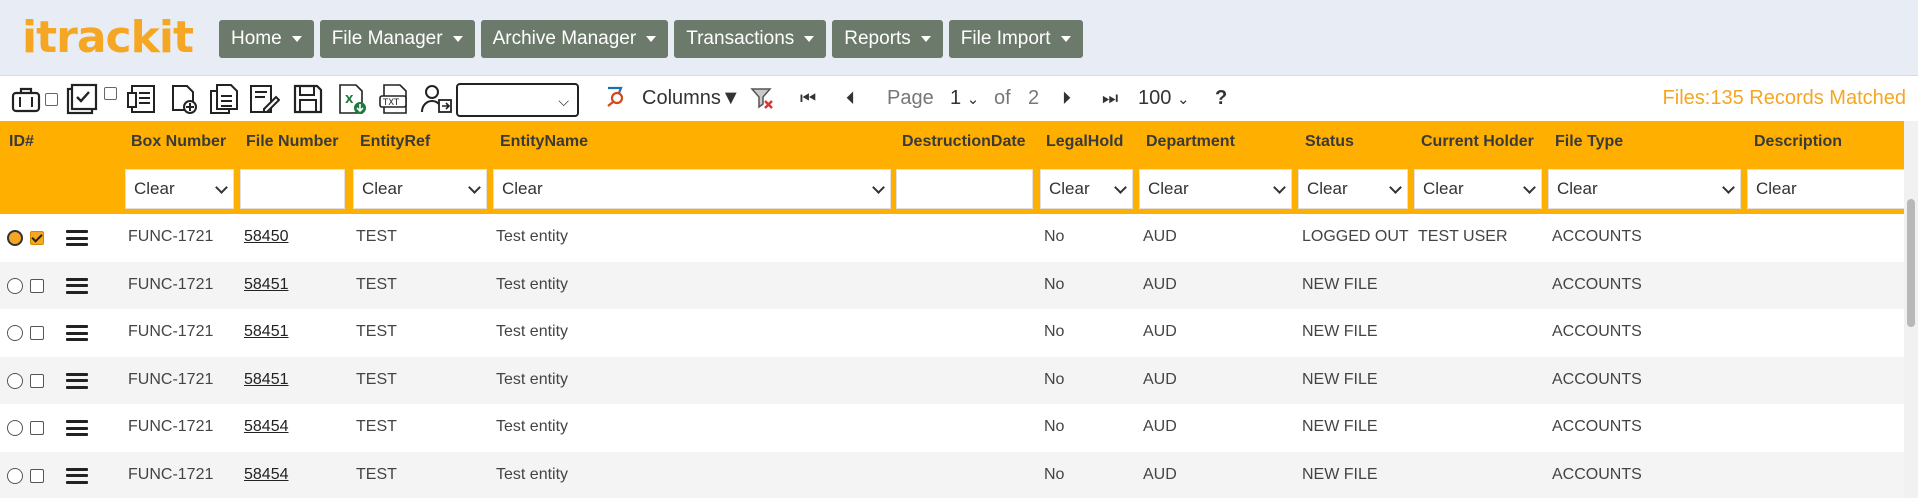 This screenshot has width=1918, height=498. Describe the element at coordinates (292, 142) in the screenshot. I see `col-file-number: File Number` at that location.